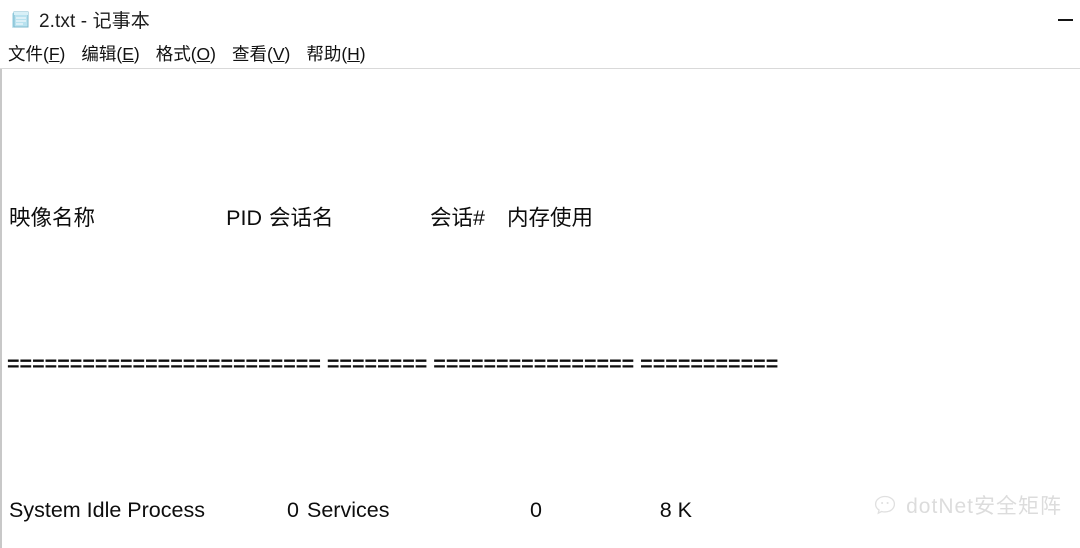  What do you see at coordinates (540, 53) in the screenshot?
I see `menu-bar: 文件(F) 编辑(E) 格式(O) 查看(V) 帮助(H)` at bounding box center [540, 53].